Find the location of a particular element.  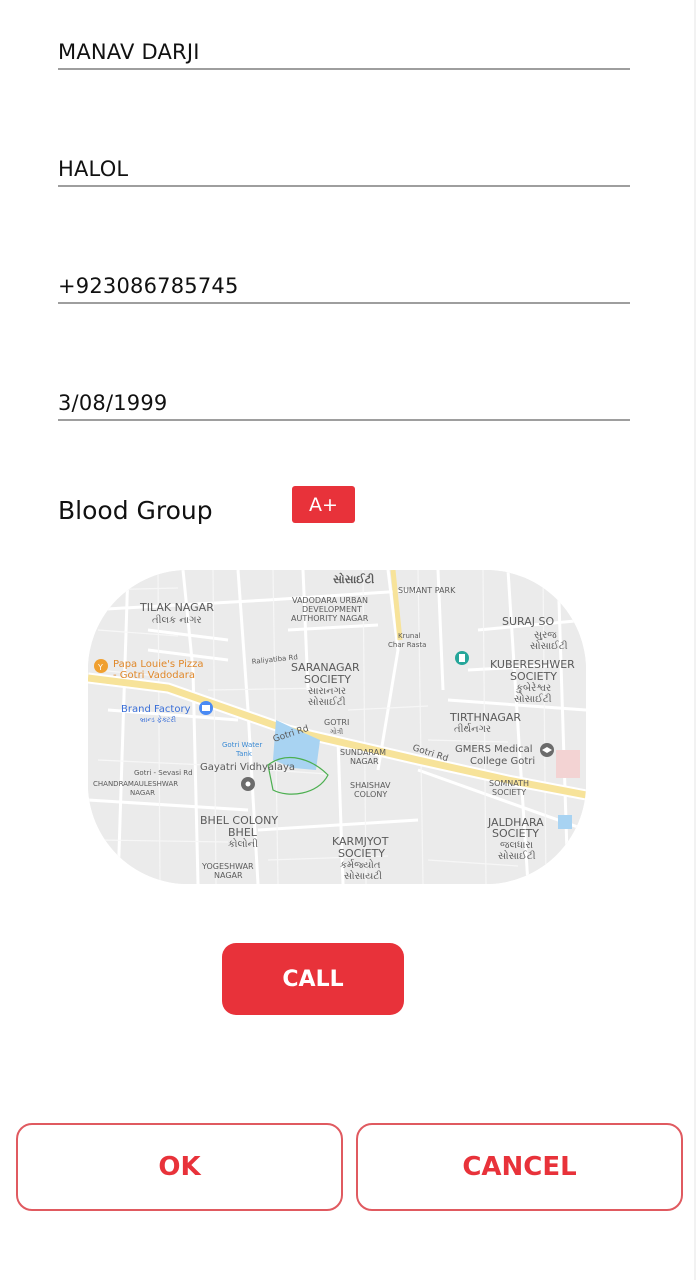

map-label: College Gotri is located at coordinates (502, 761).